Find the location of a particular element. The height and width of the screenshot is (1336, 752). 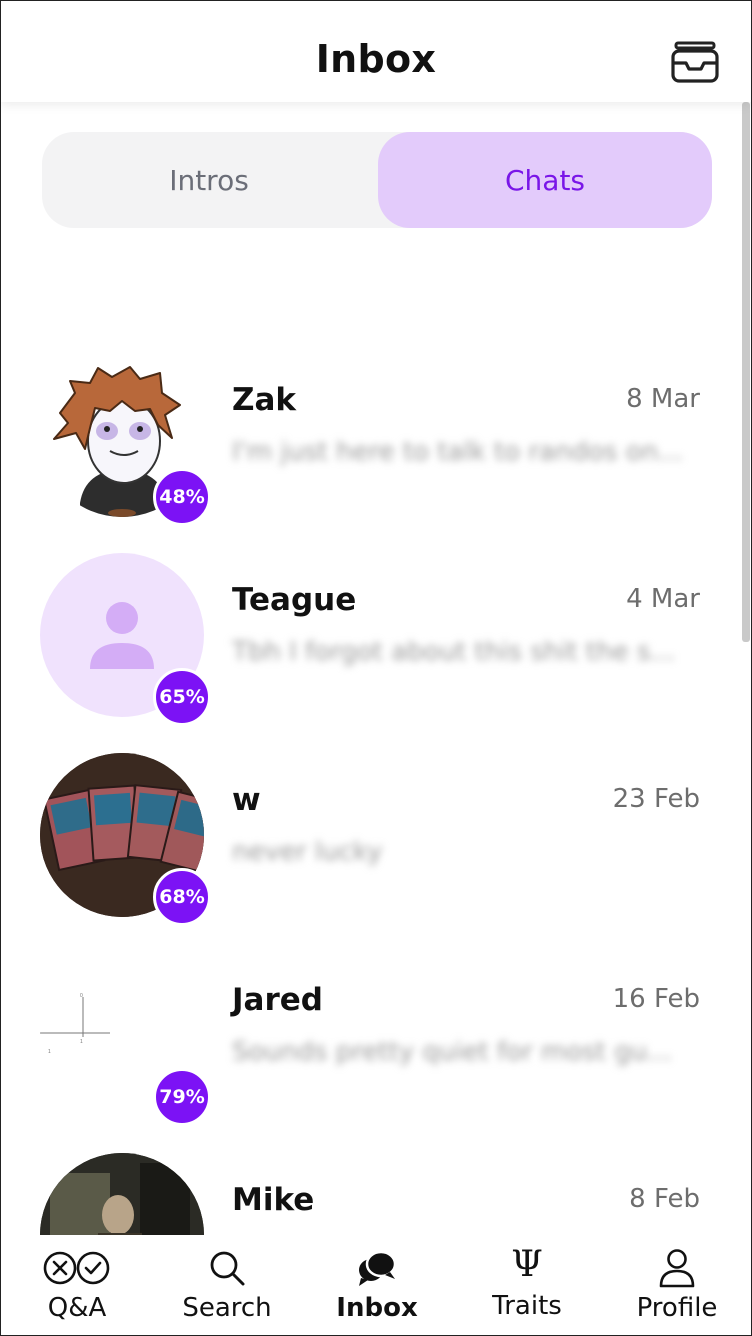

message-date: 8 Mar is located at coordinates (663, 399).